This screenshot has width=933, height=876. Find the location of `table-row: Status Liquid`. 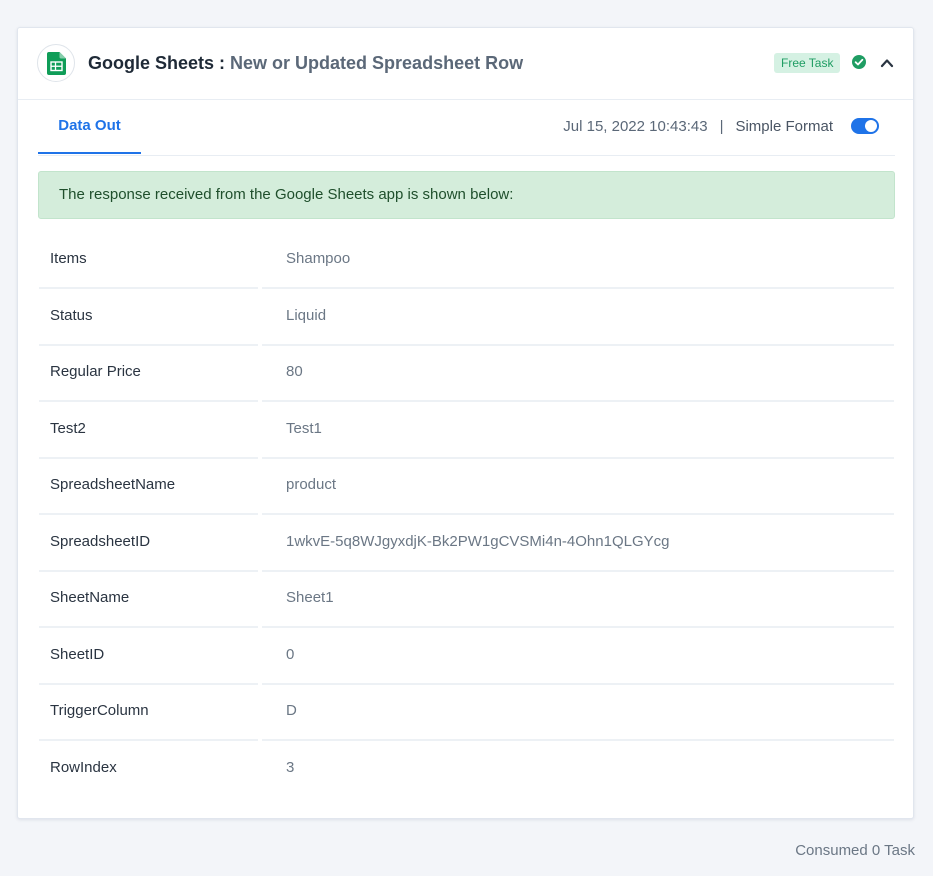

table-row: Status Liquid is located at coordinates (466, 319).